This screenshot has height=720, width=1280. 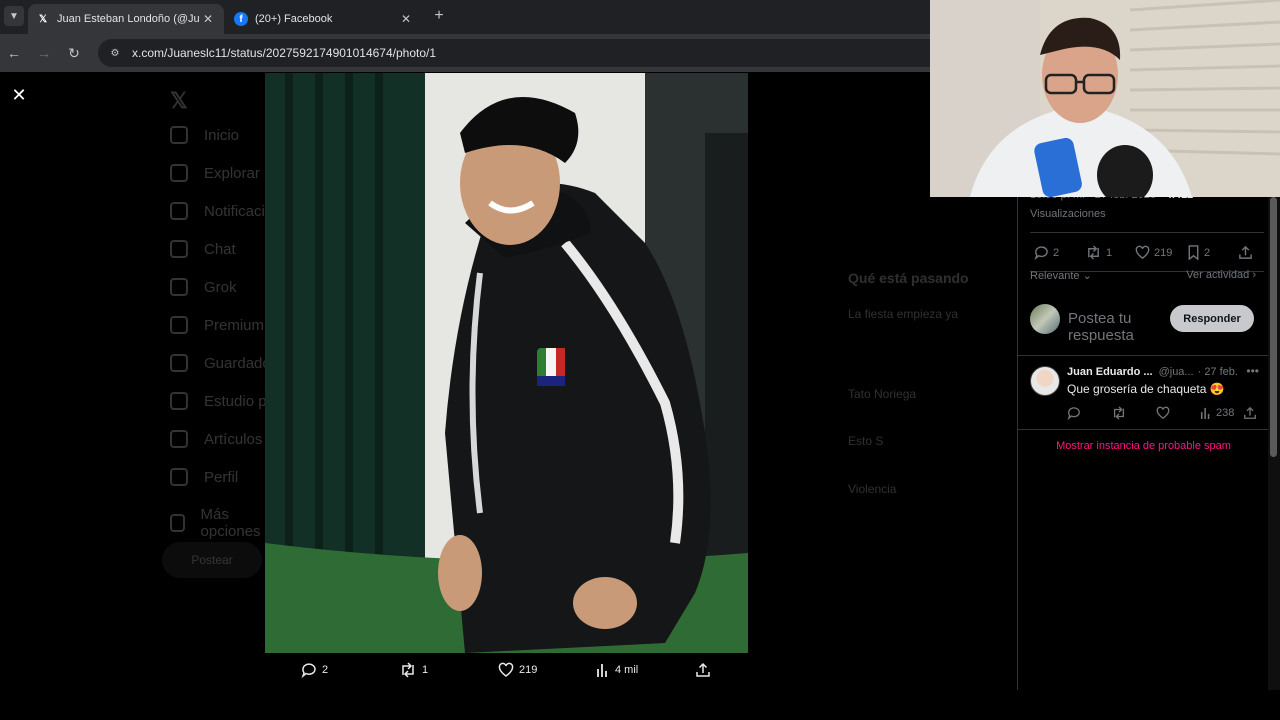 What do you see at coordinates (179, 325) in the screenshot?
I see `premium-icon` at bounding box center [179, 325].